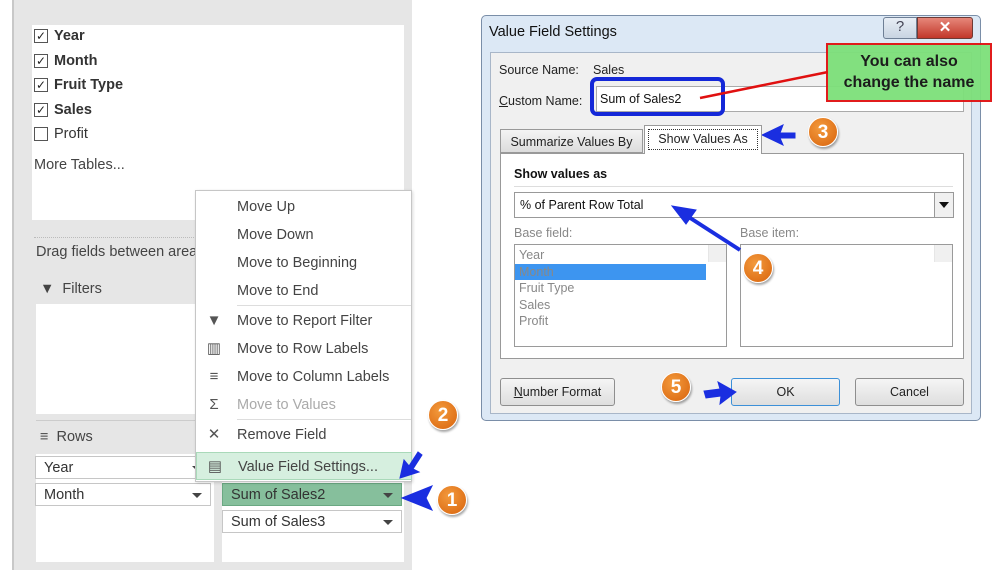  What do you see at coordinates (411, 465) in the screenshot?
I see `arrow-2-icon` at bounding box center [411, 465].